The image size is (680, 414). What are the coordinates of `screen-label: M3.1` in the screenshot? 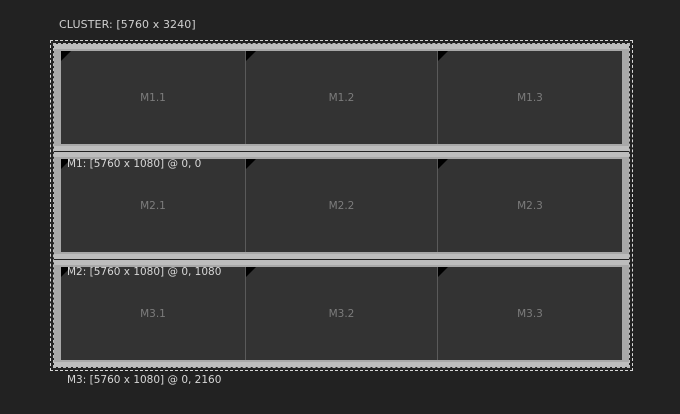 It's located at (153, 313).